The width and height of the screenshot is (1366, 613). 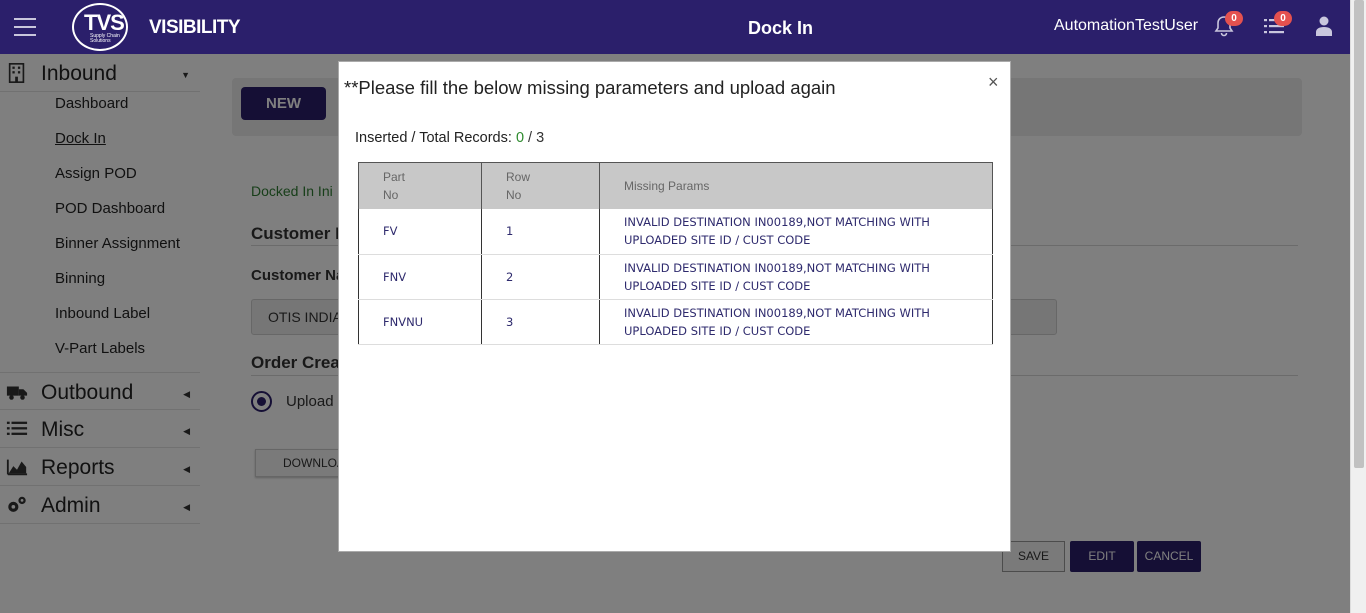 I want to click on cell-row-no: 3, so click(x=540, y=322).